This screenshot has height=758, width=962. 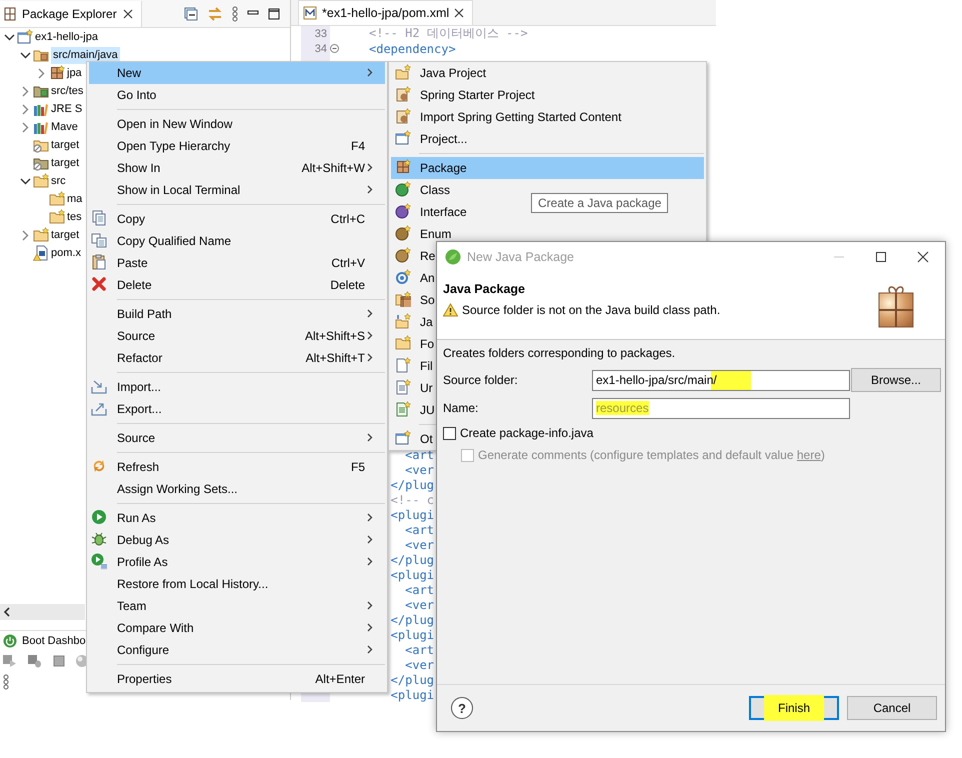 I want to click on menu-item: Compare With, so click(x=155, y=628).